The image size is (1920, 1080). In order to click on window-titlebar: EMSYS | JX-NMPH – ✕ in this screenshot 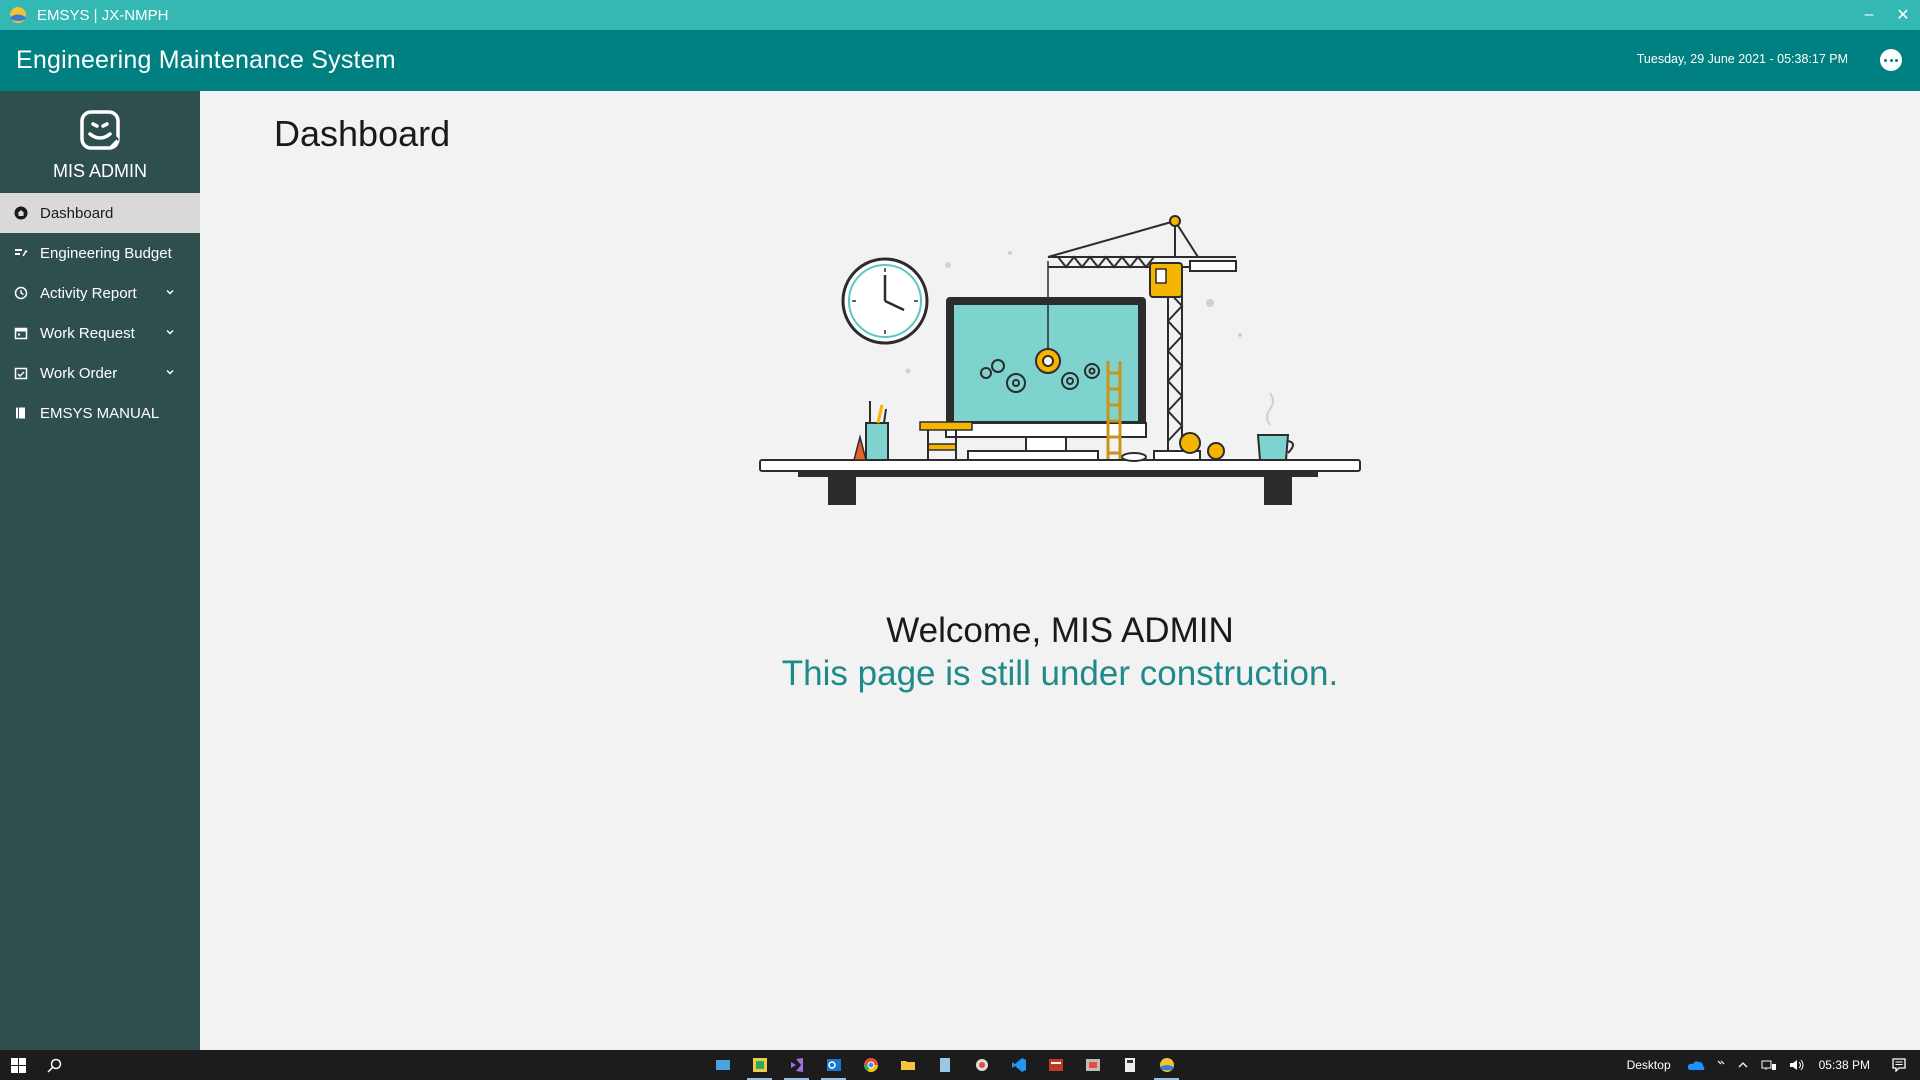, I will do `click(960, 15)`.